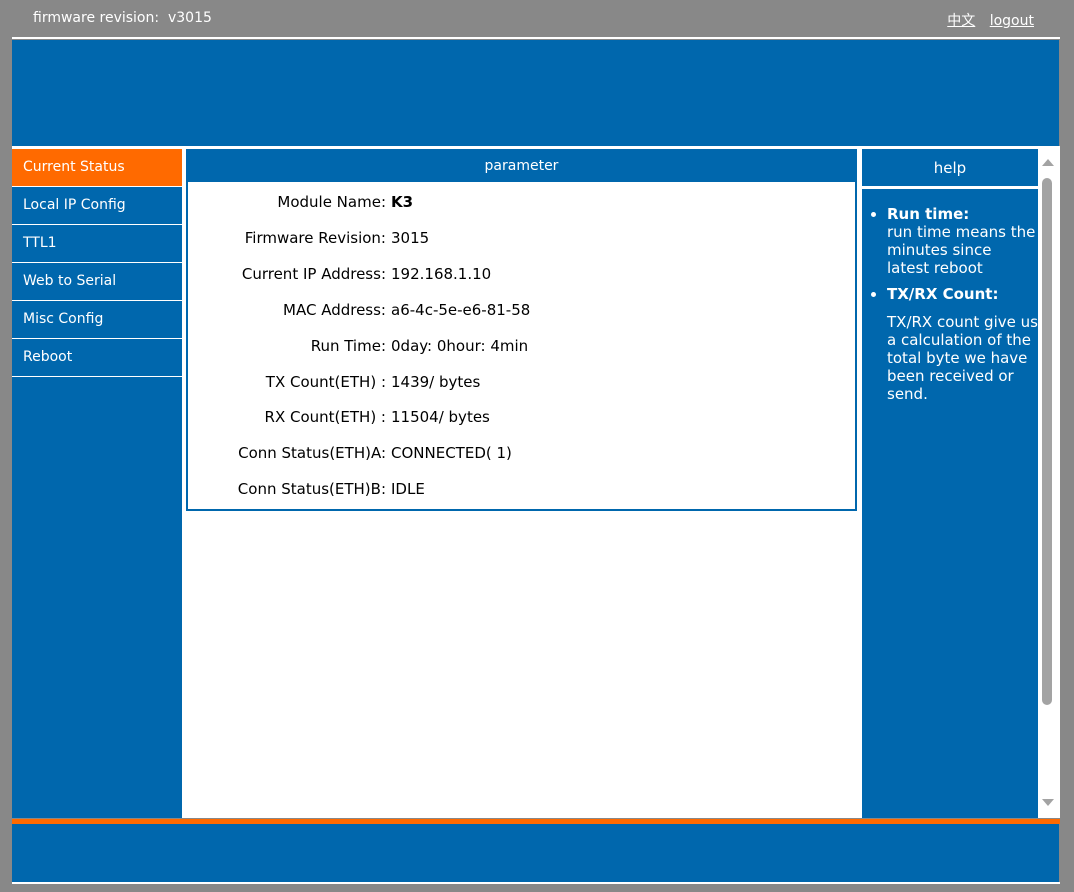 The image size is (1074, 892). I want to click on param-label: Conn Status(ETH)B:, so click(311, 489).